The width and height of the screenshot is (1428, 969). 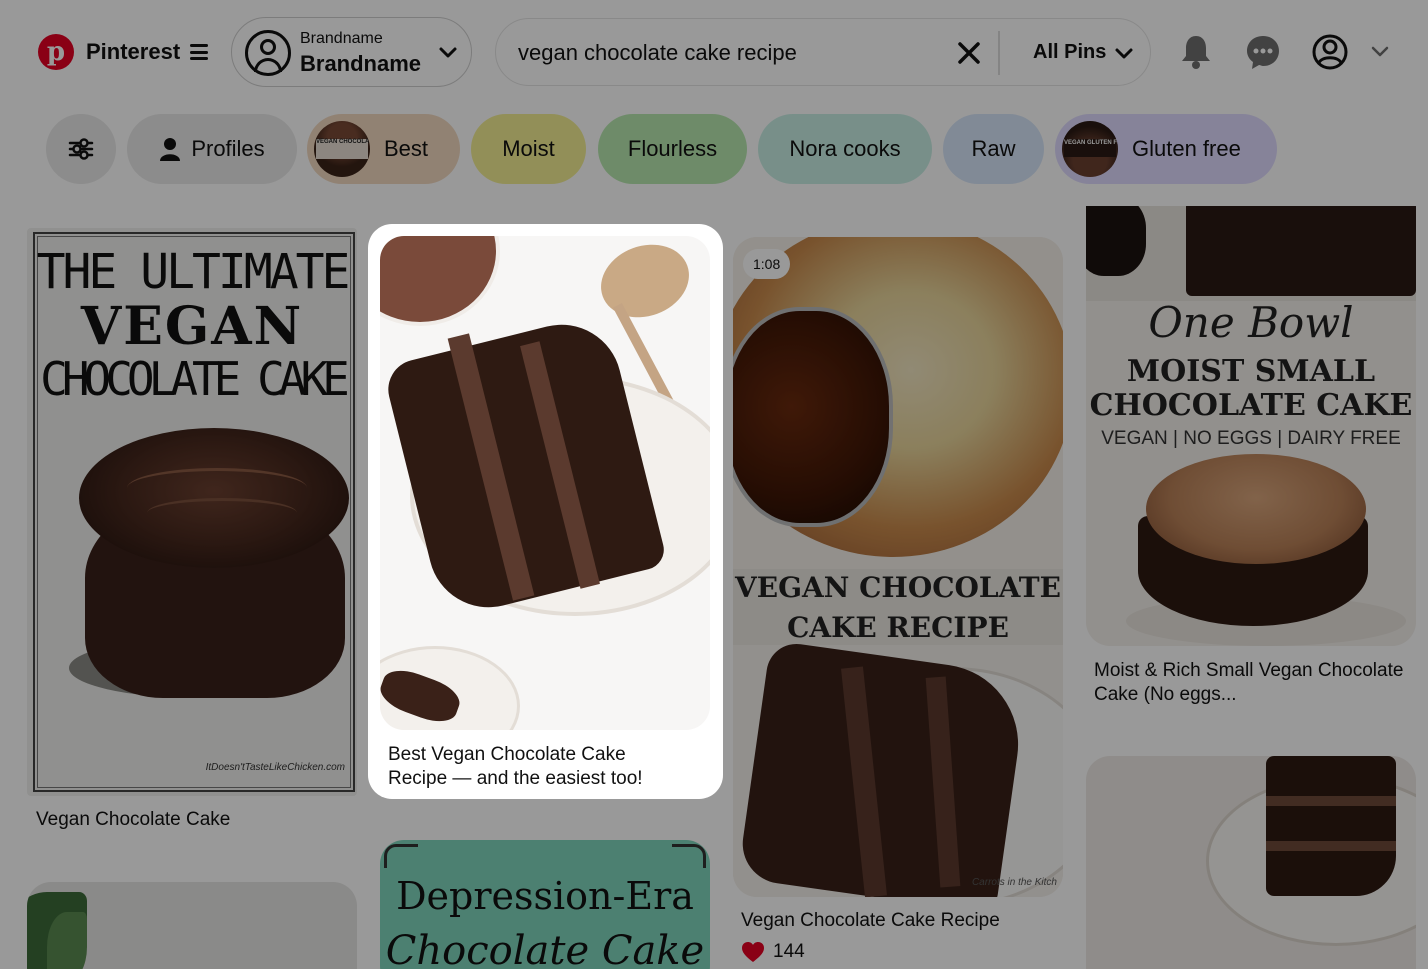 I want to click on filter-settings-button, so click(x=81, y=149).